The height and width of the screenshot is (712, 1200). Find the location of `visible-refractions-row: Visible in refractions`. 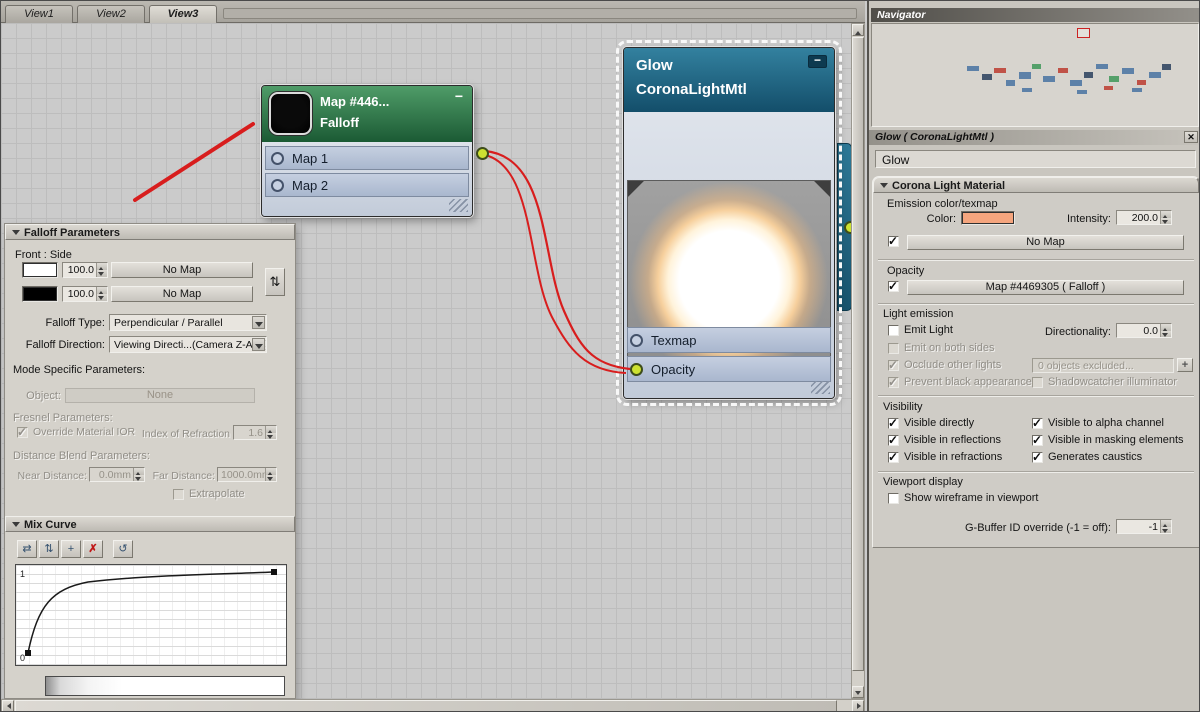

visible-refractions-row: Visible in refractions is located at coordinates (945, 457).